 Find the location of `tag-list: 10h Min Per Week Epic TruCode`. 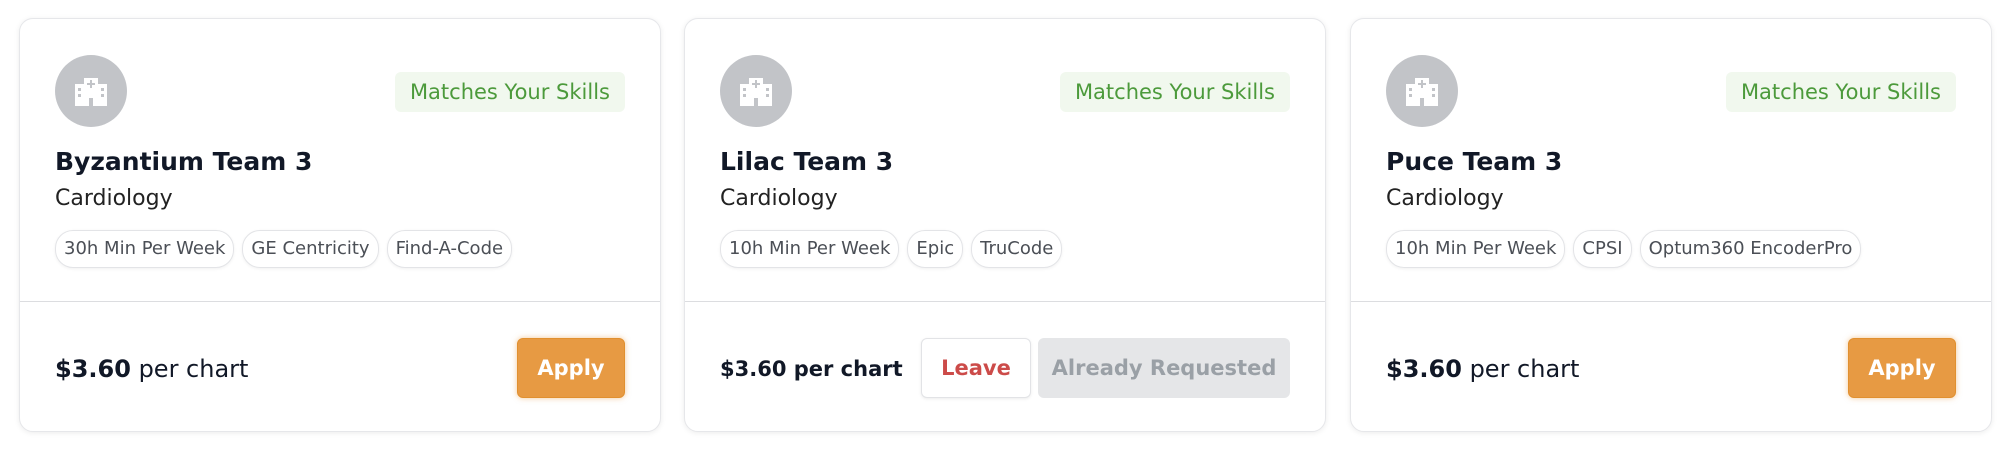

tag-list: 10h Min Per Week Epic TruCode is located at coordinates (891, 249).